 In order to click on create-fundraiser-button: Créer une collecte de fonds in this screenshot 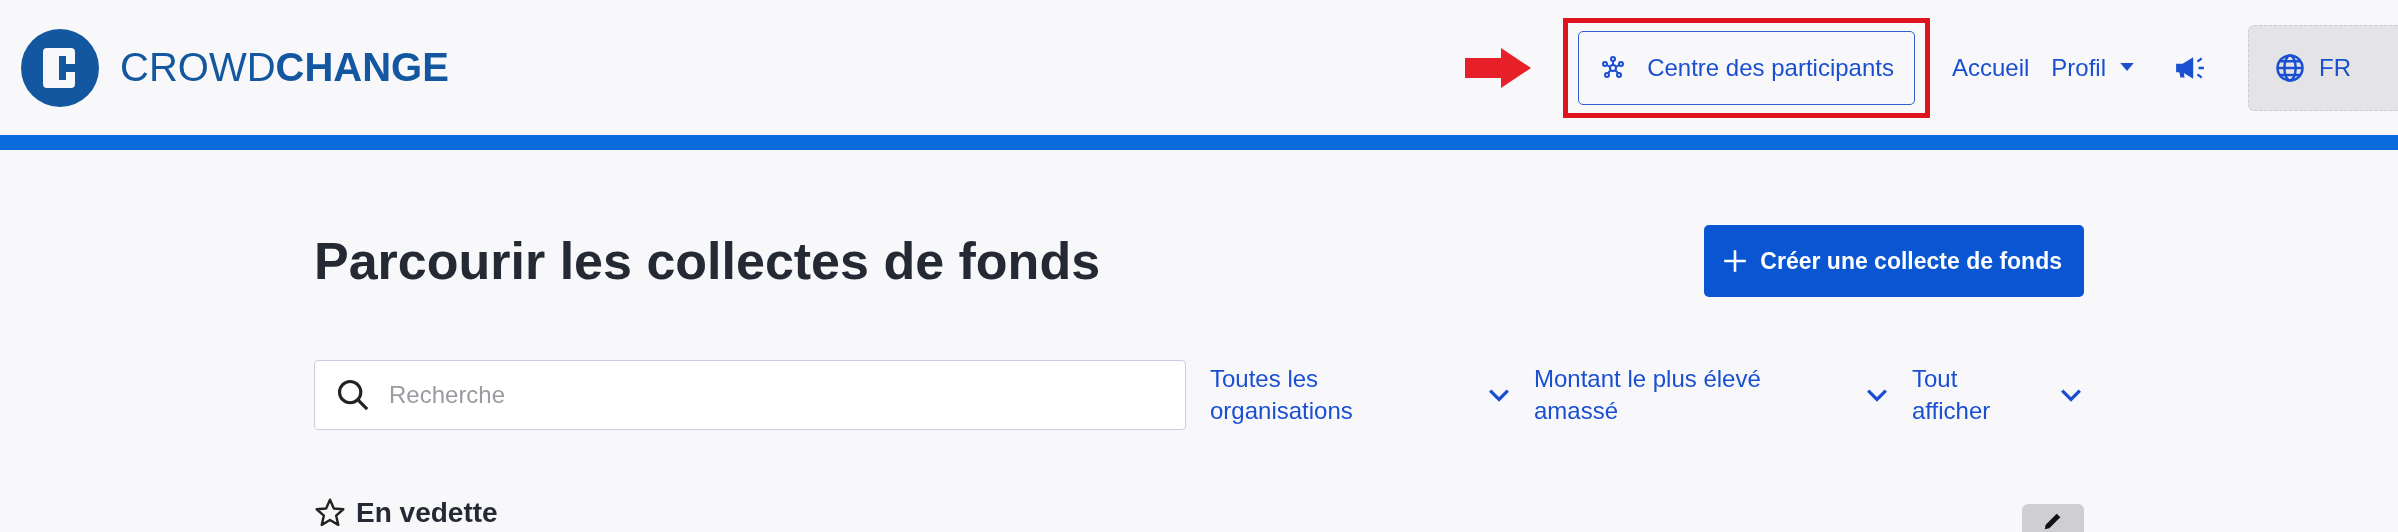, I will do `click(1894, 261)`.